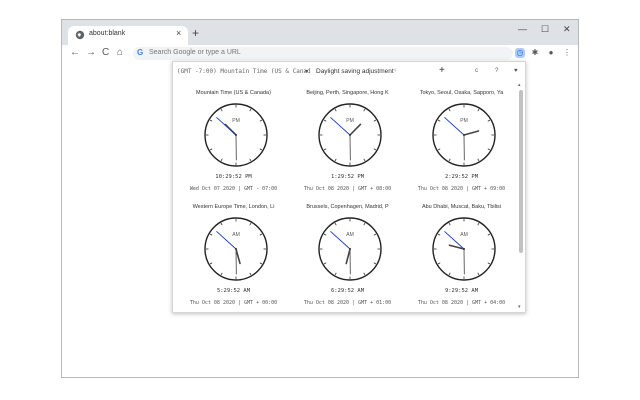  Describe the element at coordinates (347, 207) in the screenshot. I see `clock-city: Brussels, Copenhagen, Madrid, P` at that location.